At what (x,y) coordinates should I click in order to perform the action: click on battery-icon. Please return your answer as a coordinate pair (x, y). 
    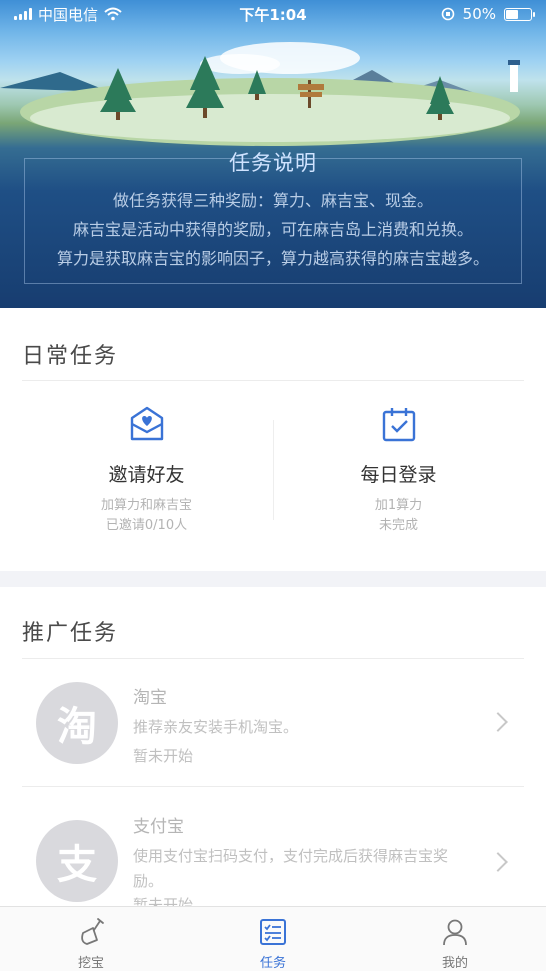
    Looking at the image, I should click on (519, 14).